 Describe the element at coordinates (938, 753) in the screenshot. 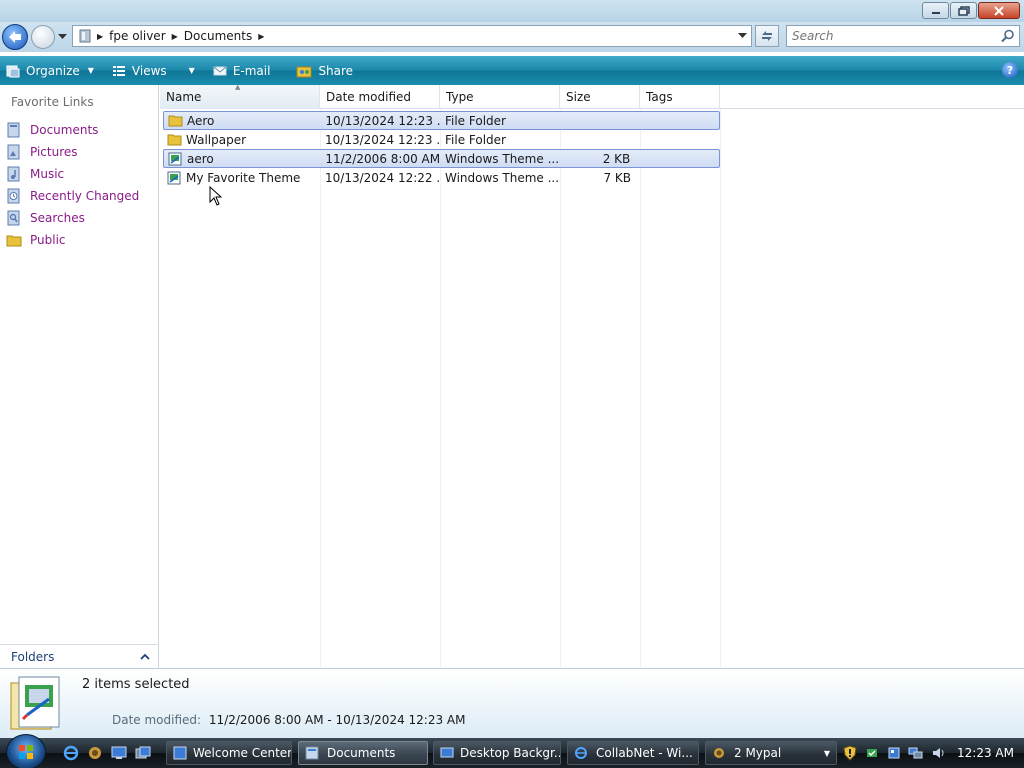

I see `volume-icon` at that location.